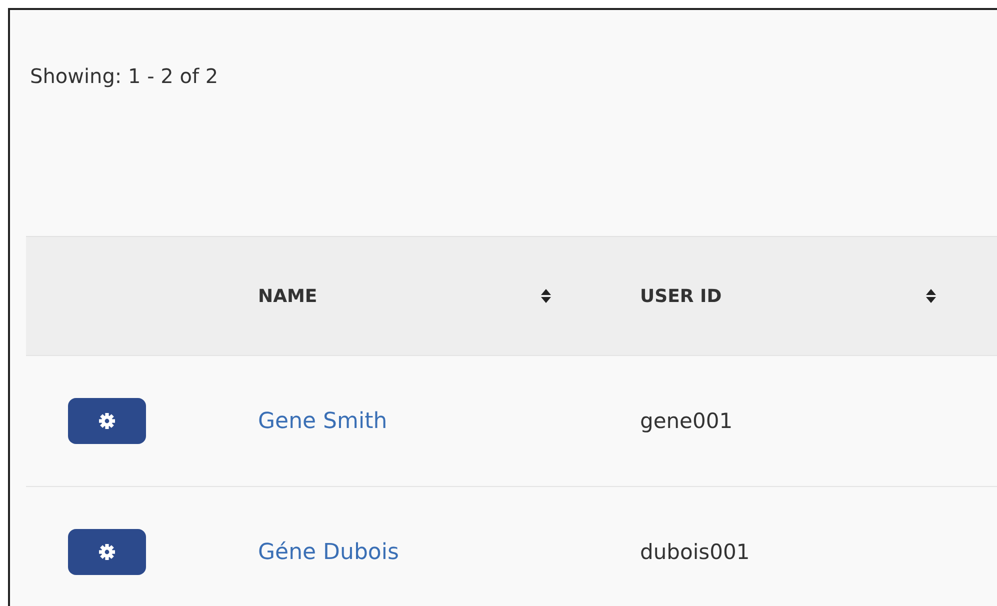  I want to click on user-id-cell: dubois001, so click(695, 552).